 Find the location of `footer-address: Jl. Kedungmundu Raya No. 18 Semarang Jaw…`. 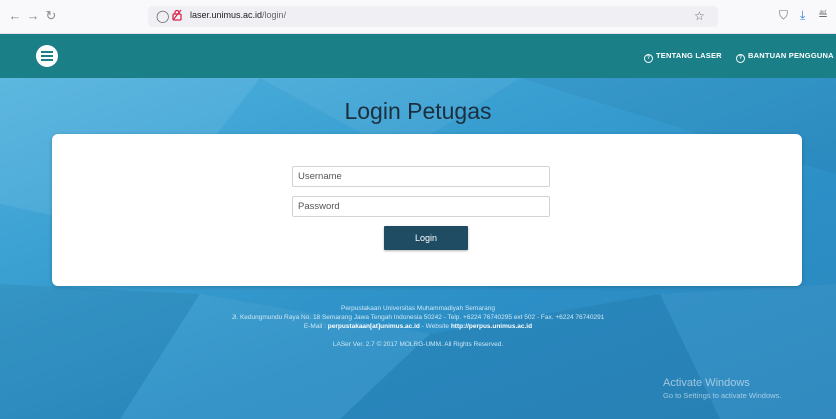

footer-address: Jl. Kedungmundu Raya No. 18 Semarang Jaw… is located at coordinates (418, 317).